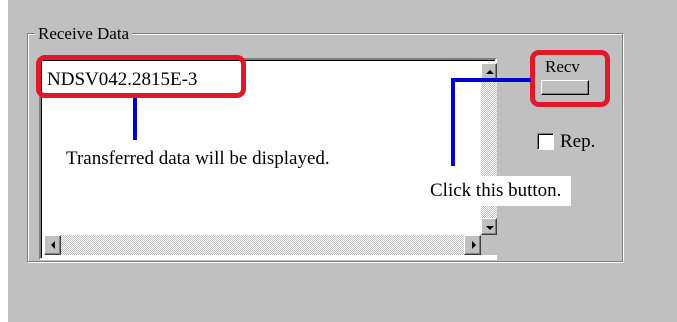 This screenshot has height=322, width=677. I want to click on repeat-checkbox, so click(545, 141).